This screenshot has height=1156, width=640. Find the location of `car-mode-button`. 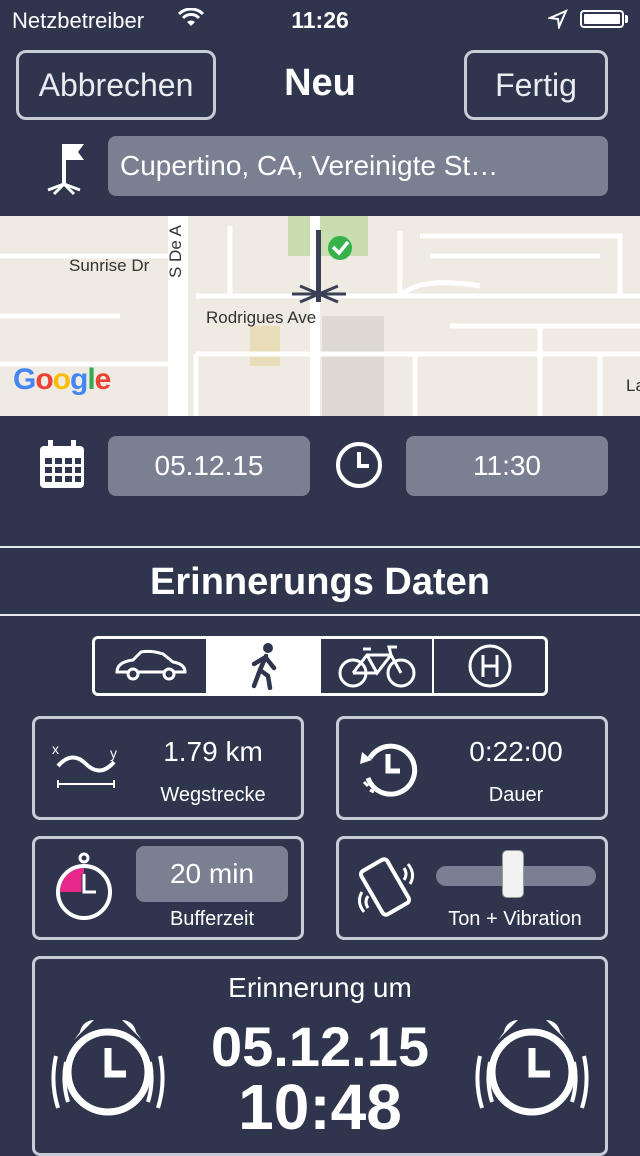

car-mode-button is located at coordinates (151, 666).